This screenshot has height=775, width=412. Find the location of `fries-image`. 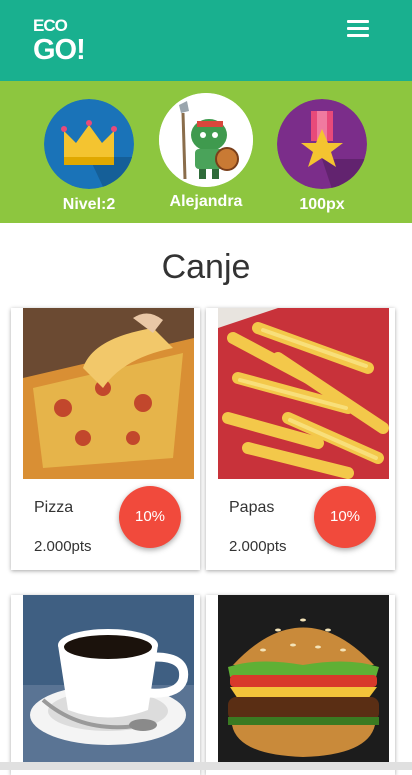

fries-image is located at coordinates (303, 393).